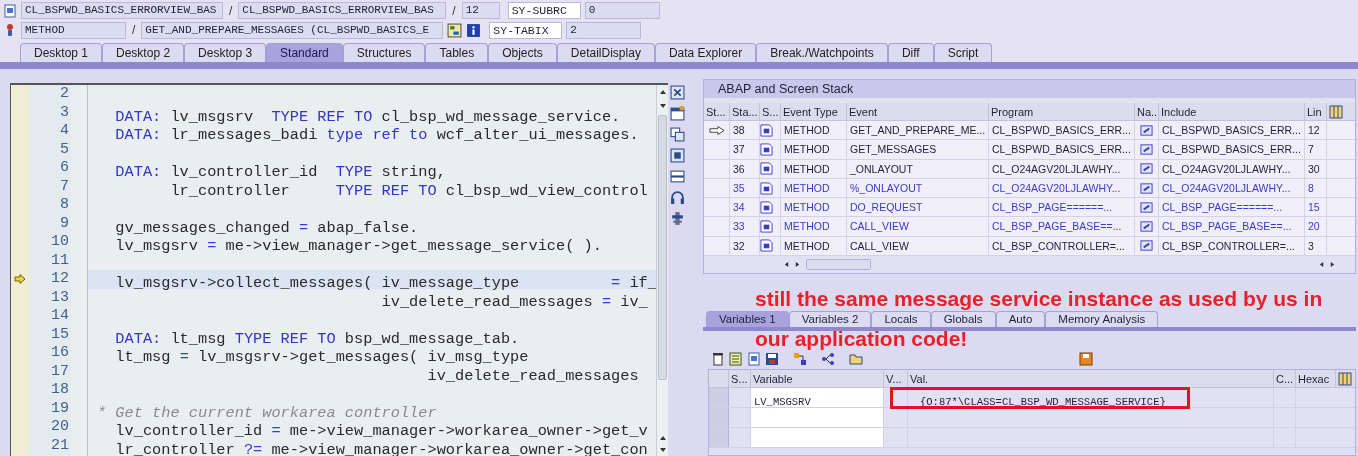  I want to click on tab: Objects, so click(522, 52).